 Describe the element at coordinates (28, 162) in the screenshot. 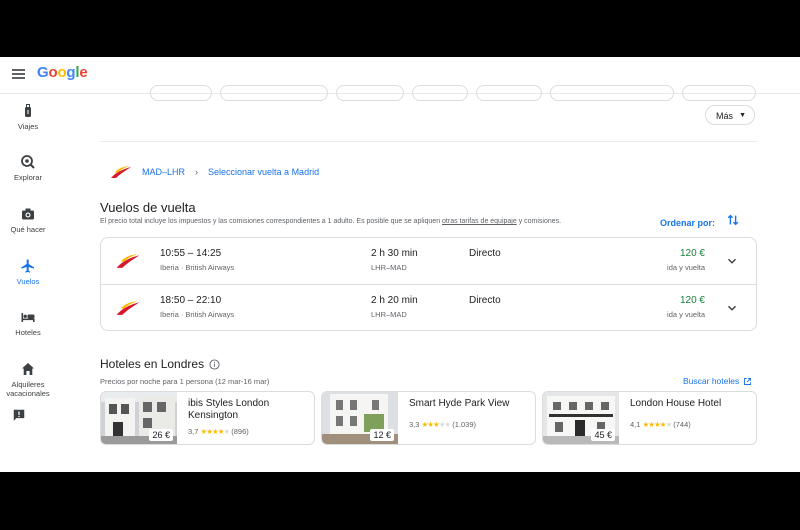

I see `explore-icon` at that location.